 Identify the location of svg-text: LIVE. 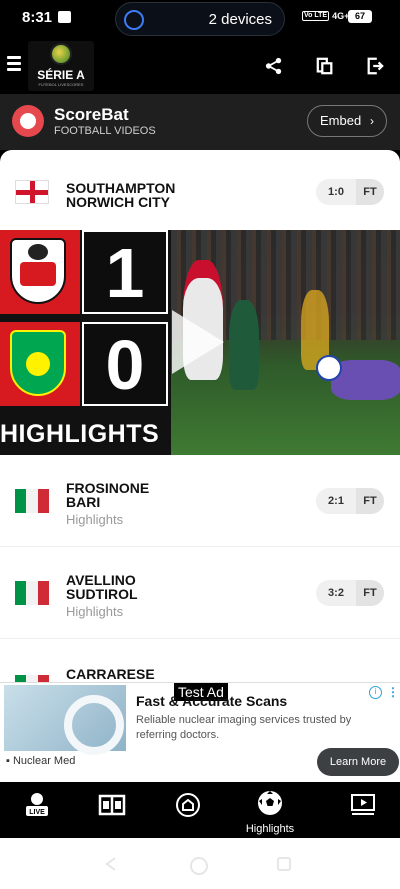
(37, 812).